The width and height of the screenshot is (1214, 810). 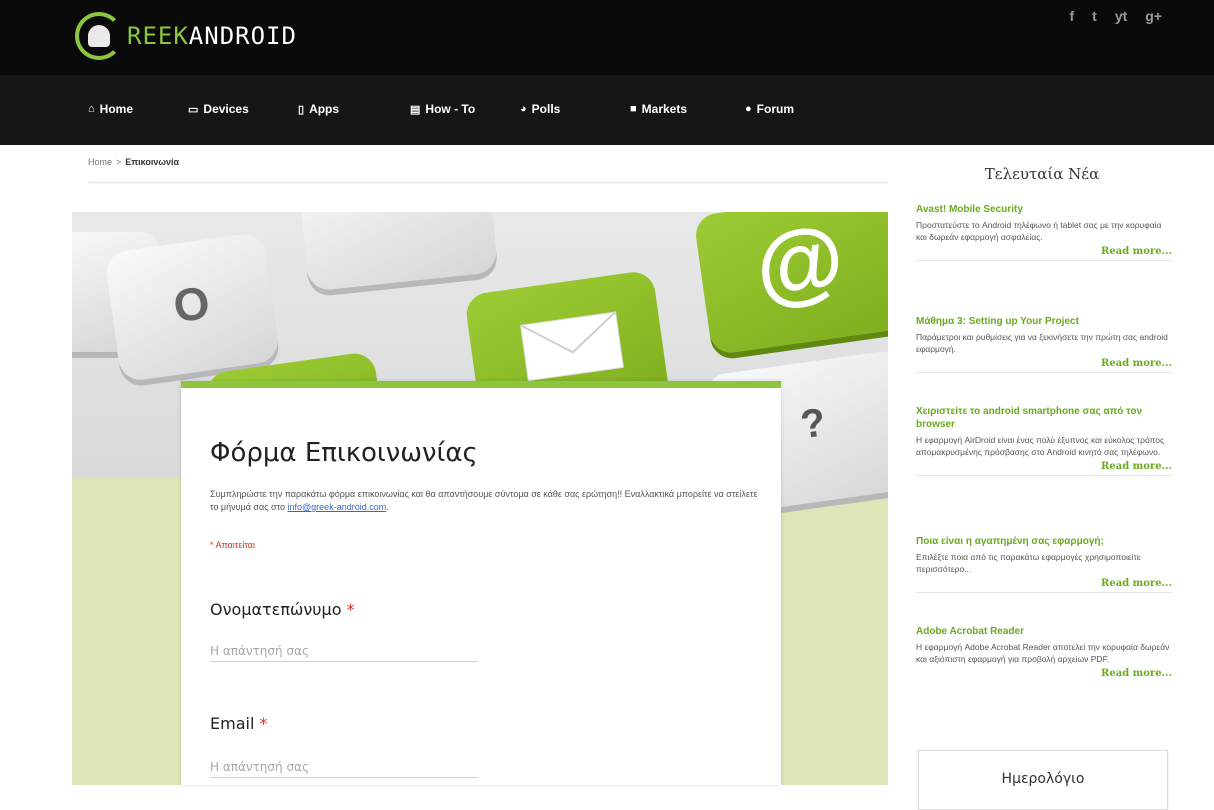 What do you see at coordinates (571, 346) in the screenshot?
I see `envelope-icon` at bounding box center [571, 346].